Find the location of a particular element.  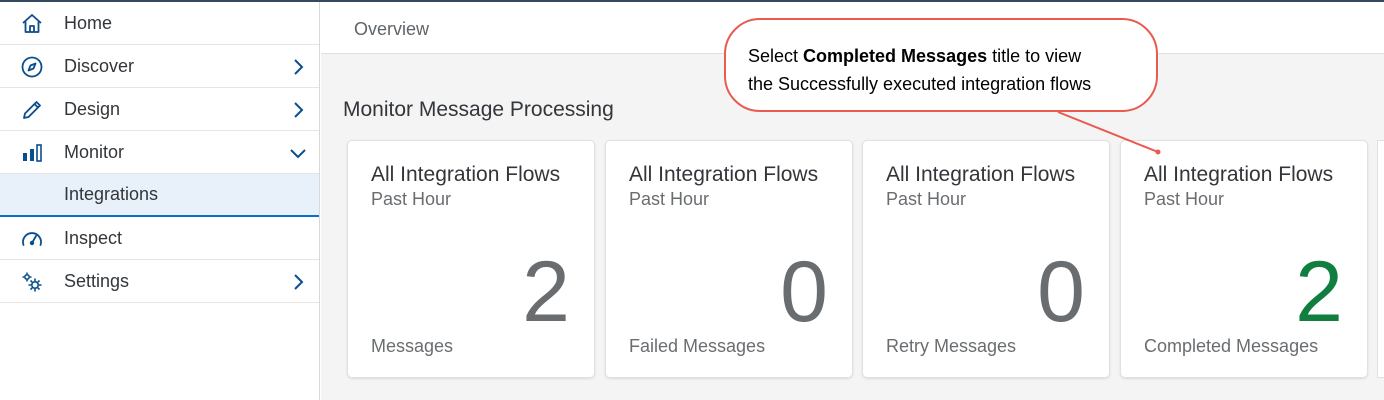

gears-icon is located at coordinates (32, 282).